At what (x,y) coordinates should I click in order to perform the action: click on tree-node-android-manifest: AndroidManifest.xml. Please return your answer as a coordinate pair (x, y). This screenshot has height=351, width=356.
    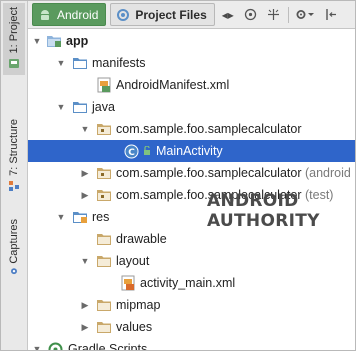
    Looking at the image, I should click on (191, 85).